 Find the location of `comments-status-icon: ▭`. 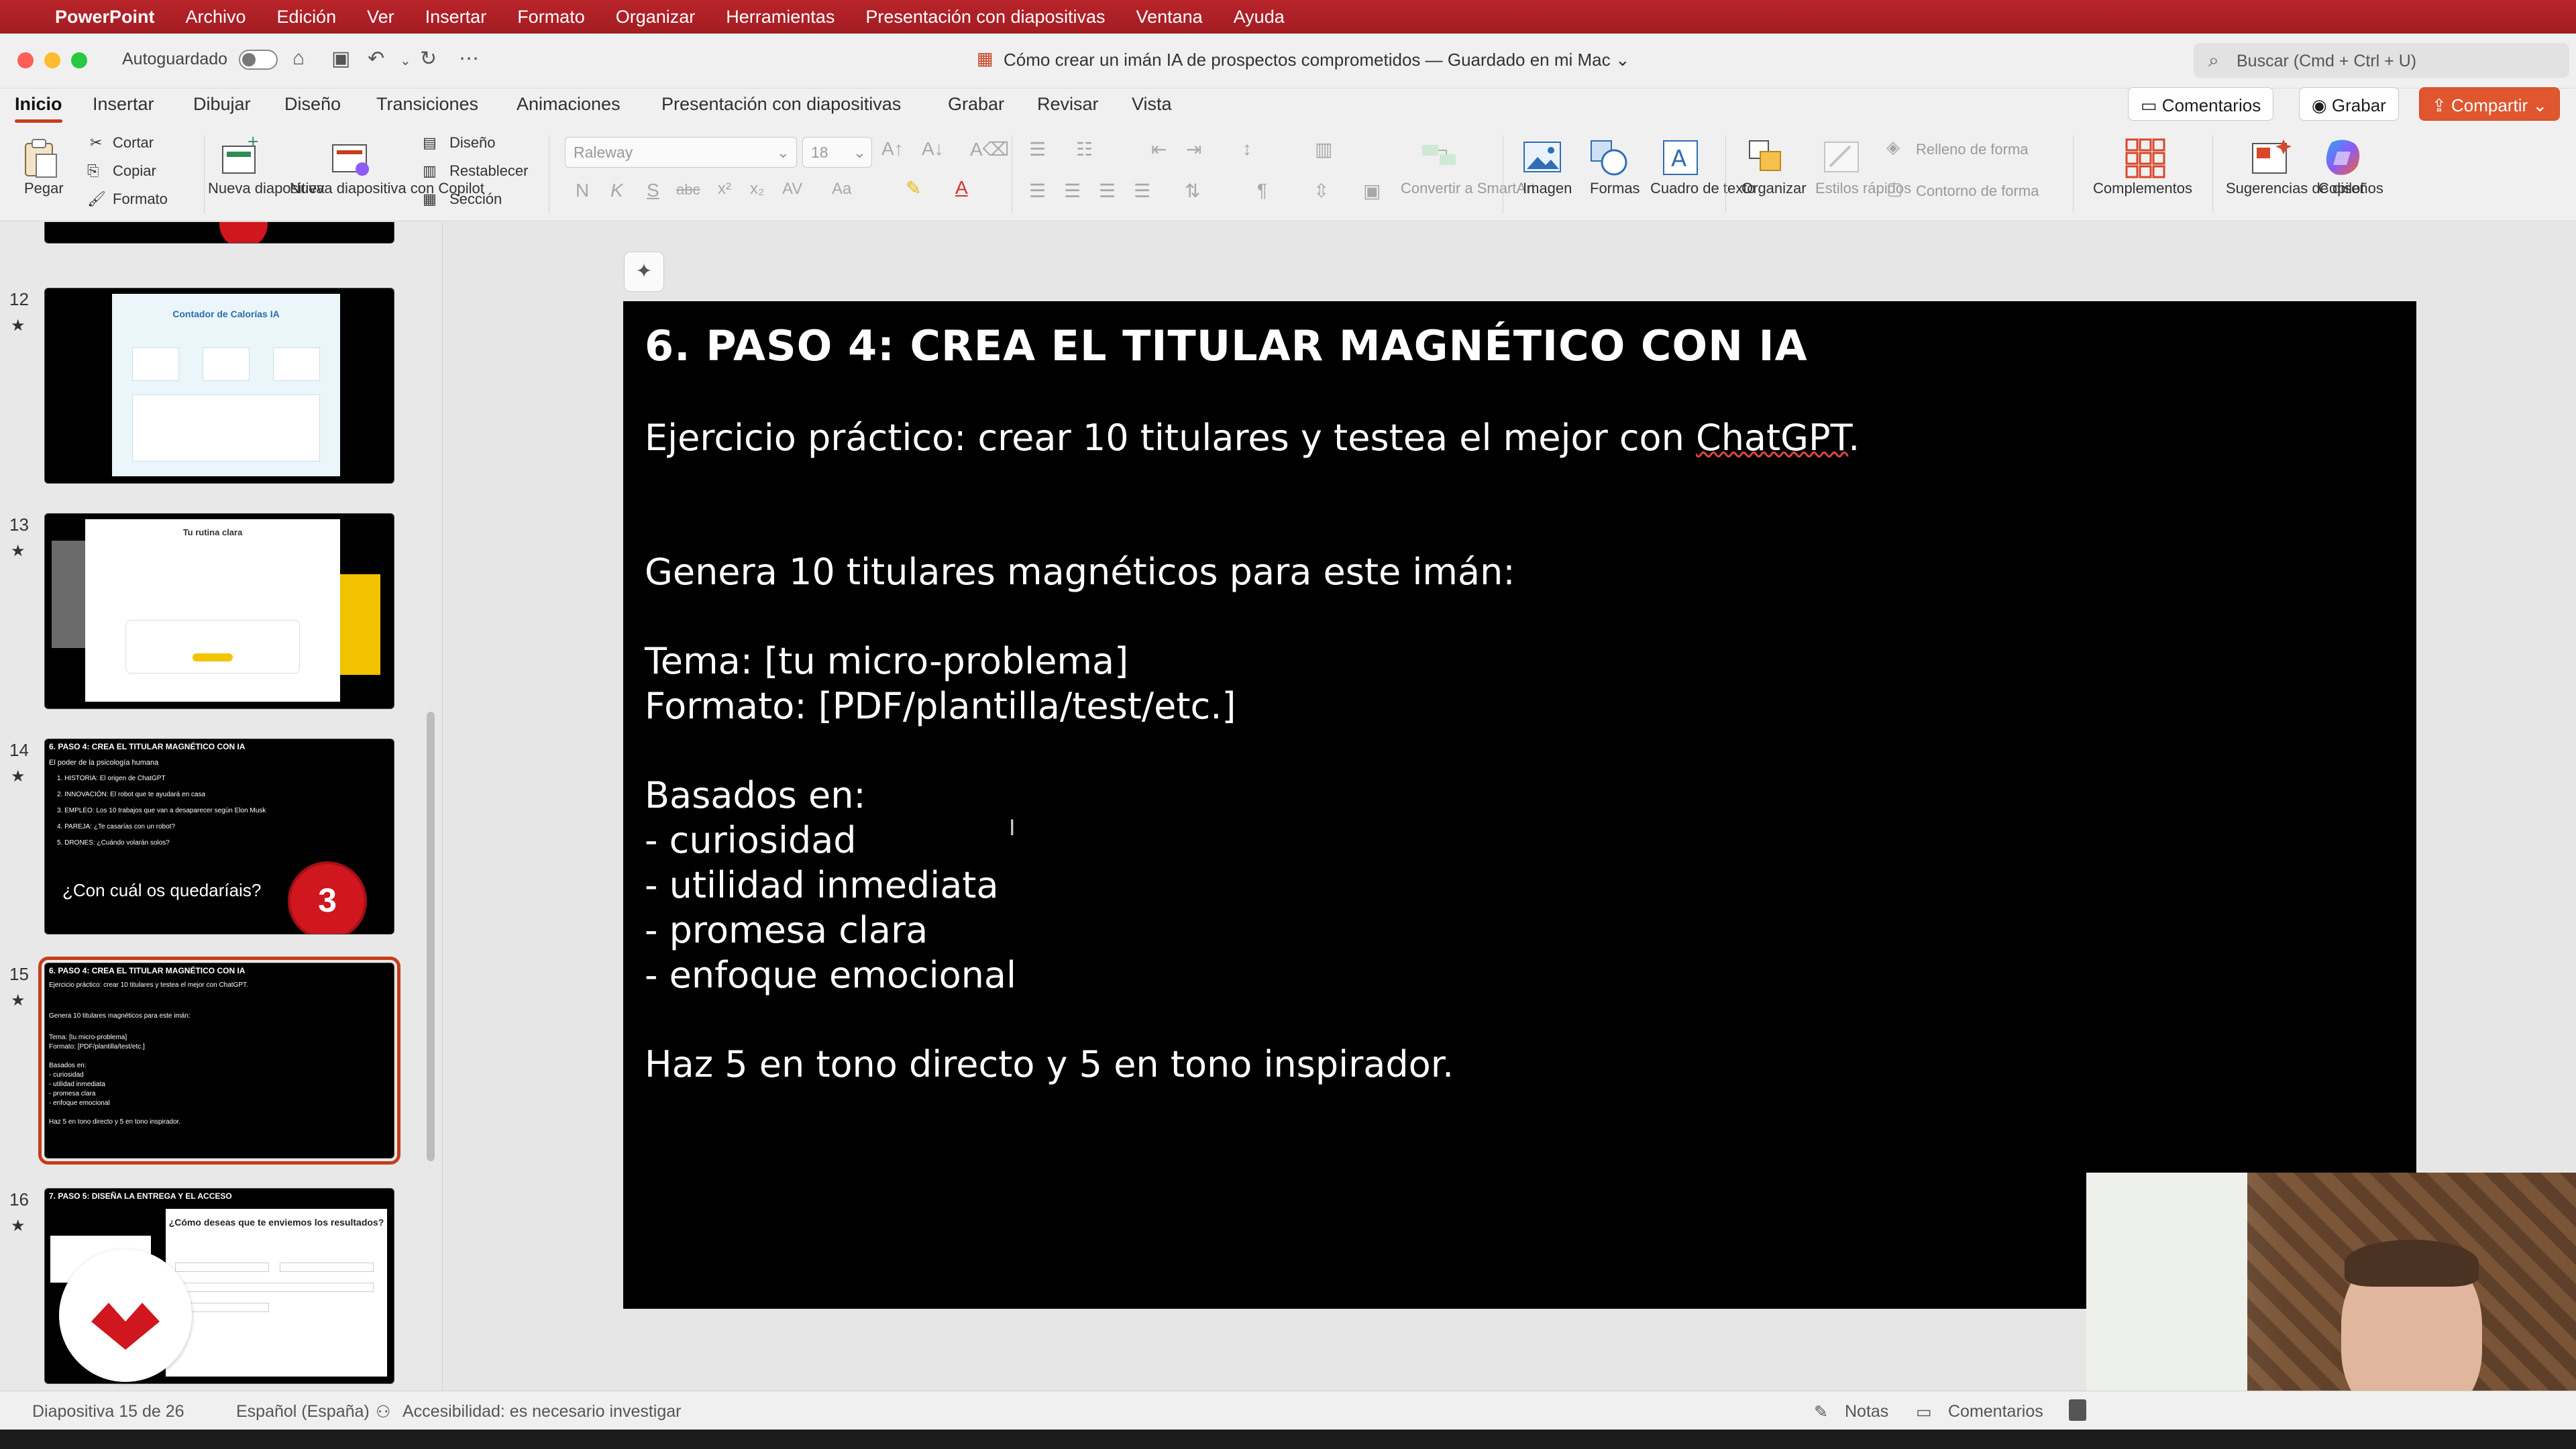

comments-status-icon: ▭ is located at coordinates (1924, 1412).